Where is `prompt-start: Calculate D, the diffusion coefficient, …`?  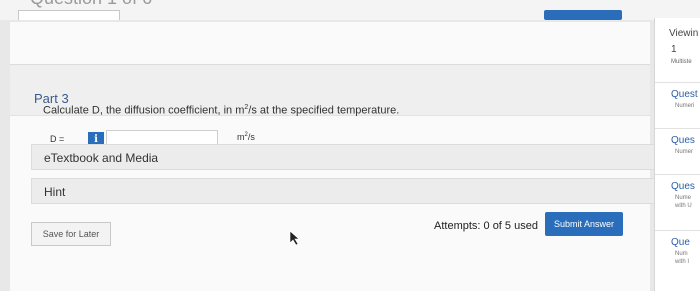 prompt-start: Calculate D, the diffusion coefficient, … is located at coordinates (144, 110).